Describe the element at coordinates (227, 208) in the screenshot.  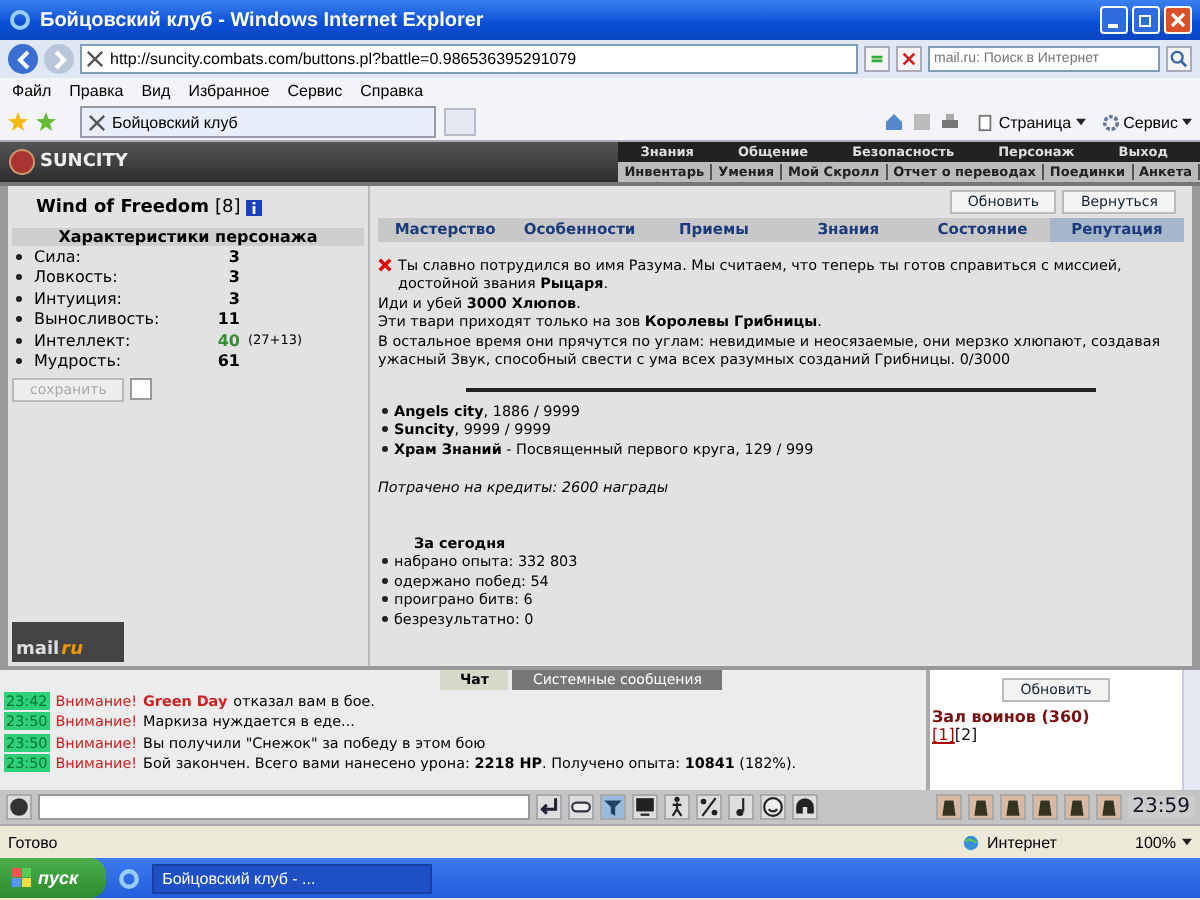
I see `character-level: [8]` at that location.